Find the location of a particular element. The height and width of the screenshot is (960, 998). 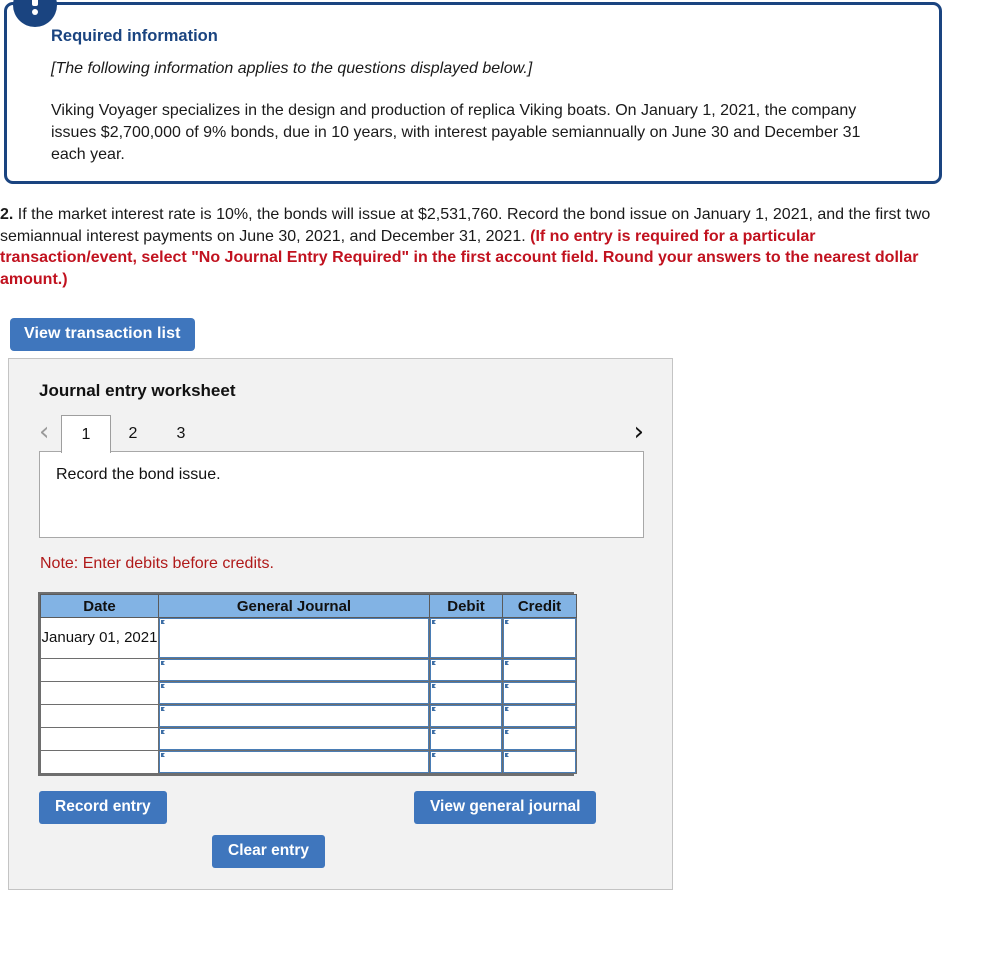

table-row: January 01, 2021 is located at coordinates (308, 638).